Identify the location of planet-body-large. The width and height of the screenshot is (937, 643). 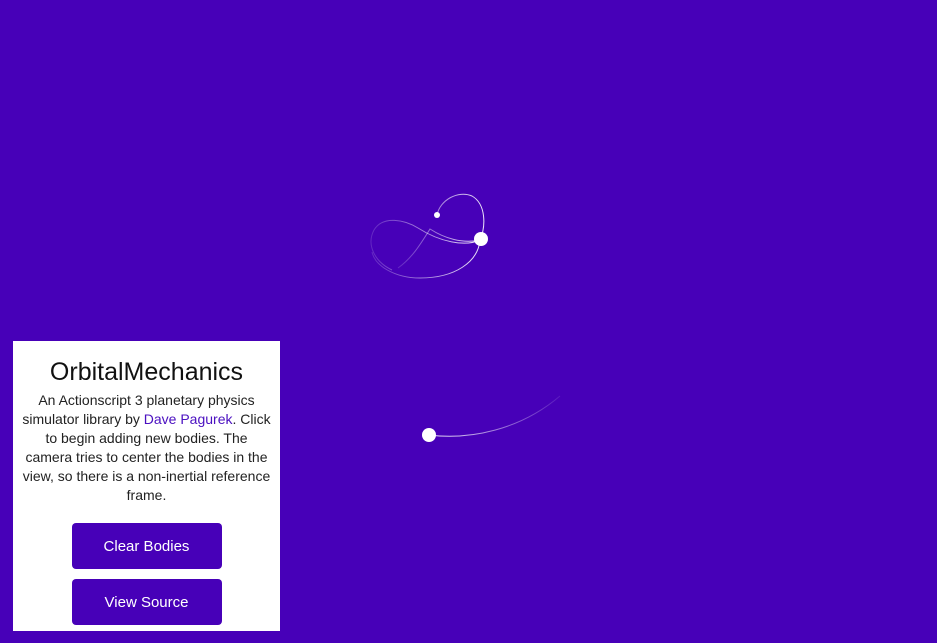
(481, 239).